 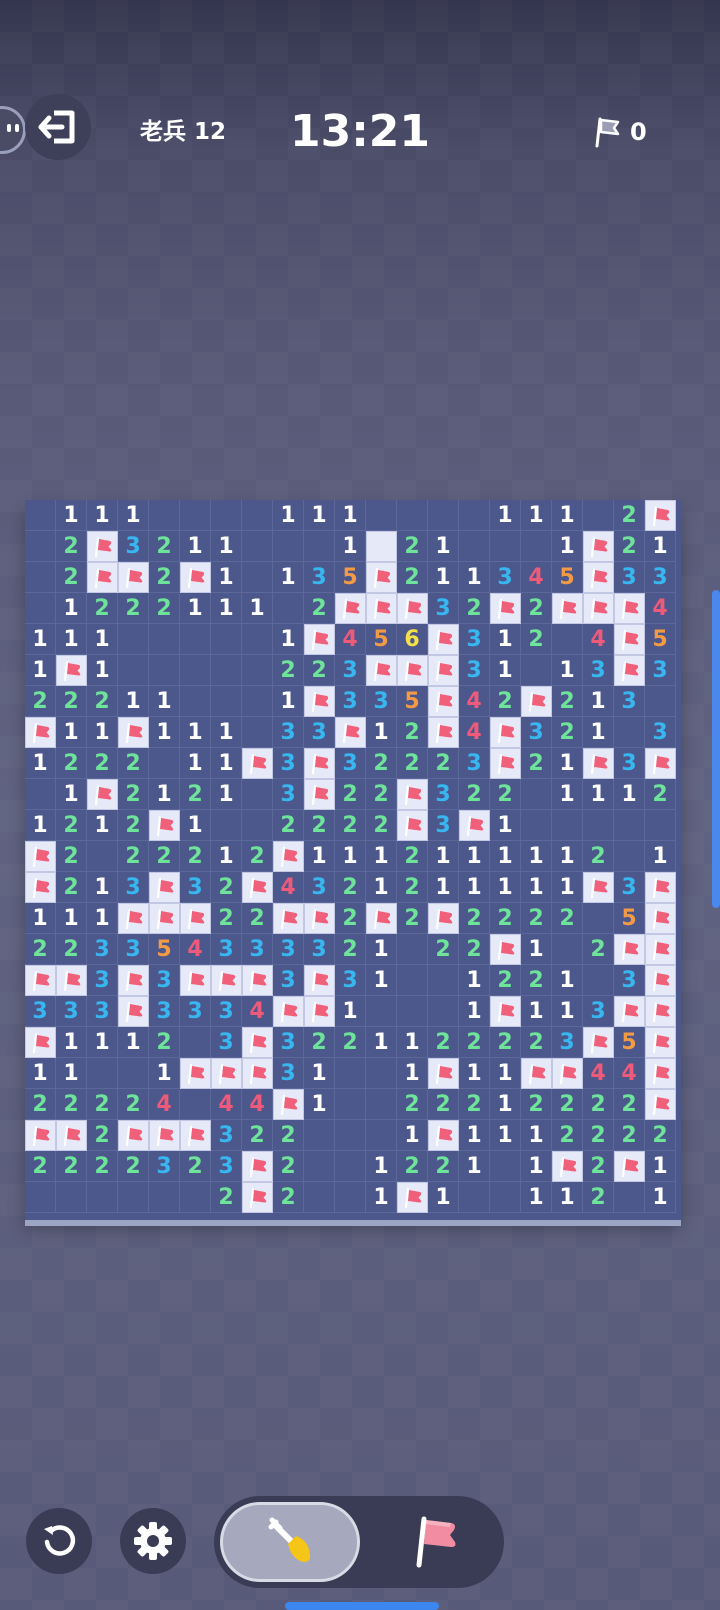 What do you see at coordinates (362, 1606) in the screenshot?
I see `home-indicator` at bounding box center [362, 1606].